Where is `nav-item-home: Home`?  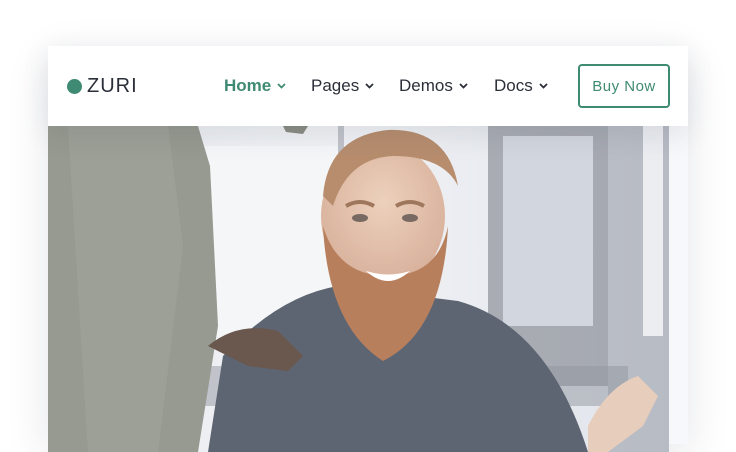 nav-item-home: Home is located at coordinates (255, 86).